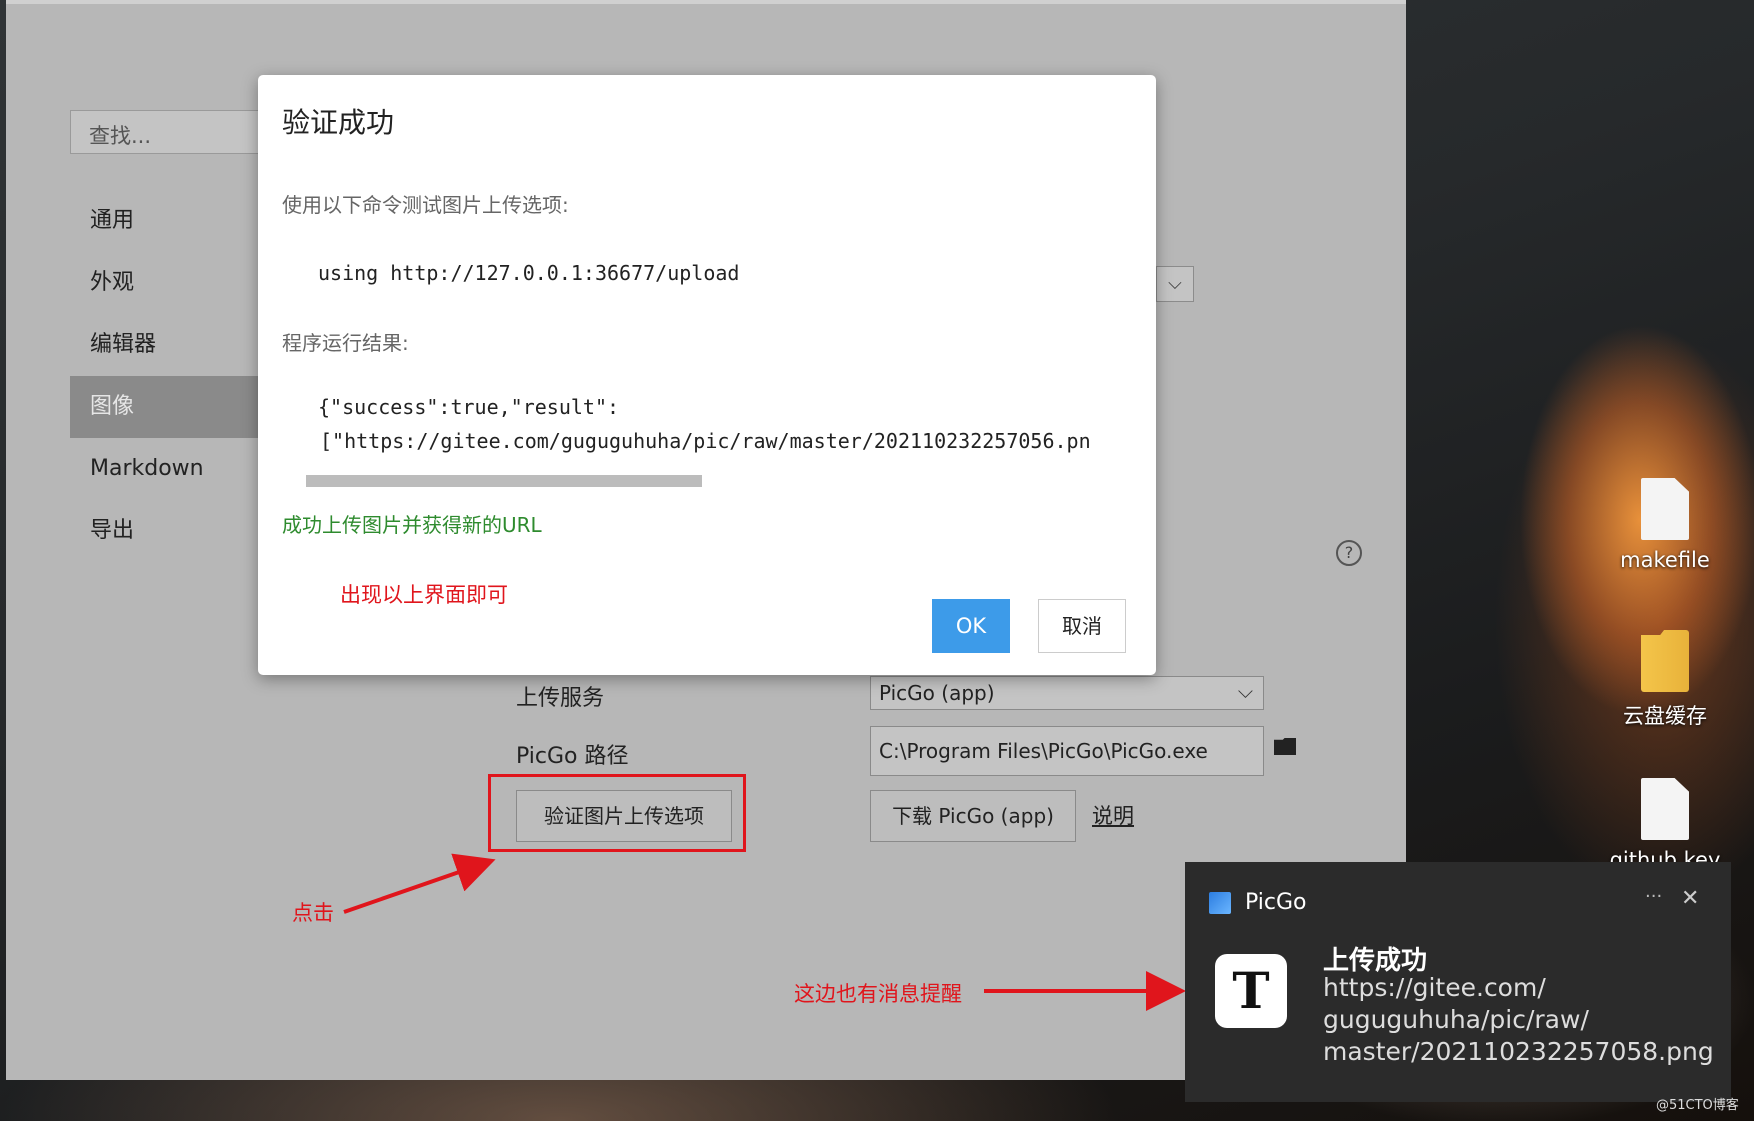  I want to click on horizontal-scrollbar, so click(504, 481).